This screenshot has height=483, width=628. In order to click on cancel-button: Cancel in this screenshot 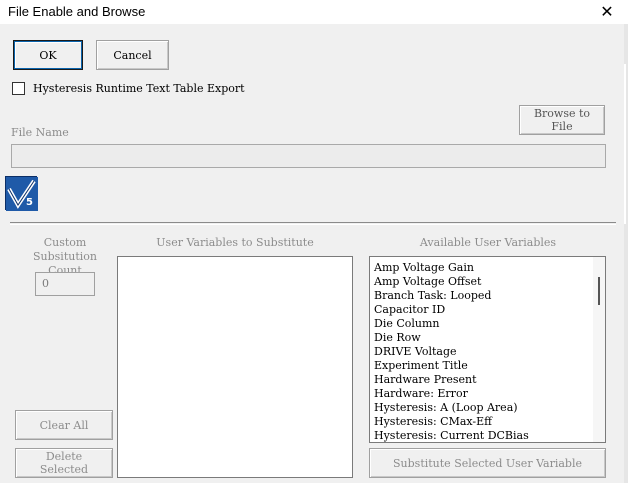, I will do `click(132, 55)`.